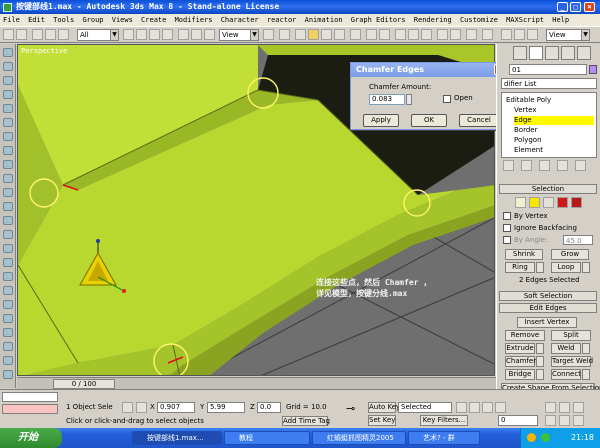 This screenshot has width=600, height=448. Describe the element at coordinates (92, 20) in the screenshot. I see `menu-group: Group` at that location.